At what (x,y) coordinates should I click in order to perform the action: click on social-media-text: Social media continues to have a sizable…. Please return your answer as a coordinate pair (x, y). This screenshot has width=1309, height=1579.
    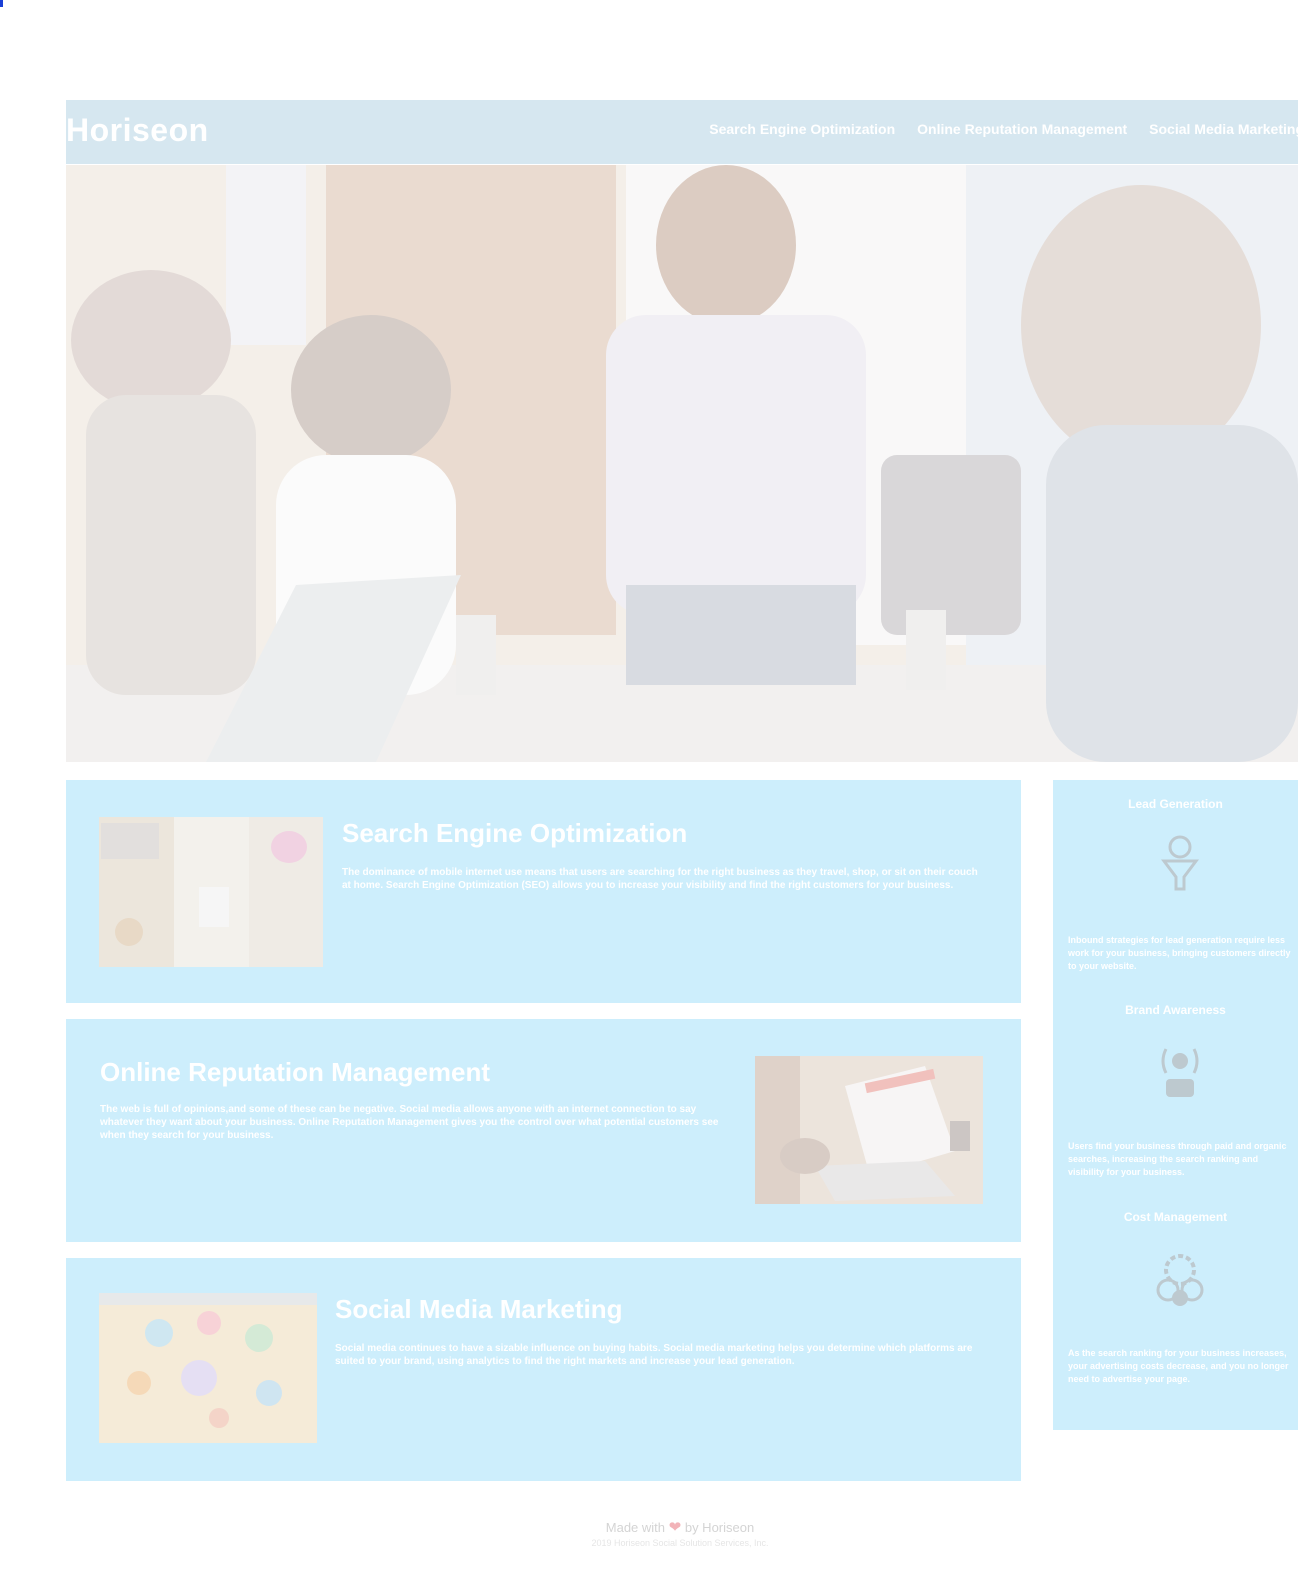
    Looking at the image, I should click on (654, 1355).